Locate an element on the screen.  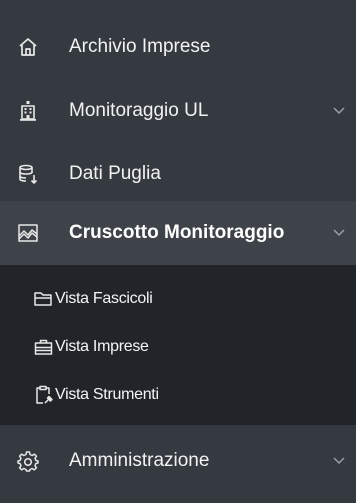
briefcase-icon is located at coordinates (44, 347).